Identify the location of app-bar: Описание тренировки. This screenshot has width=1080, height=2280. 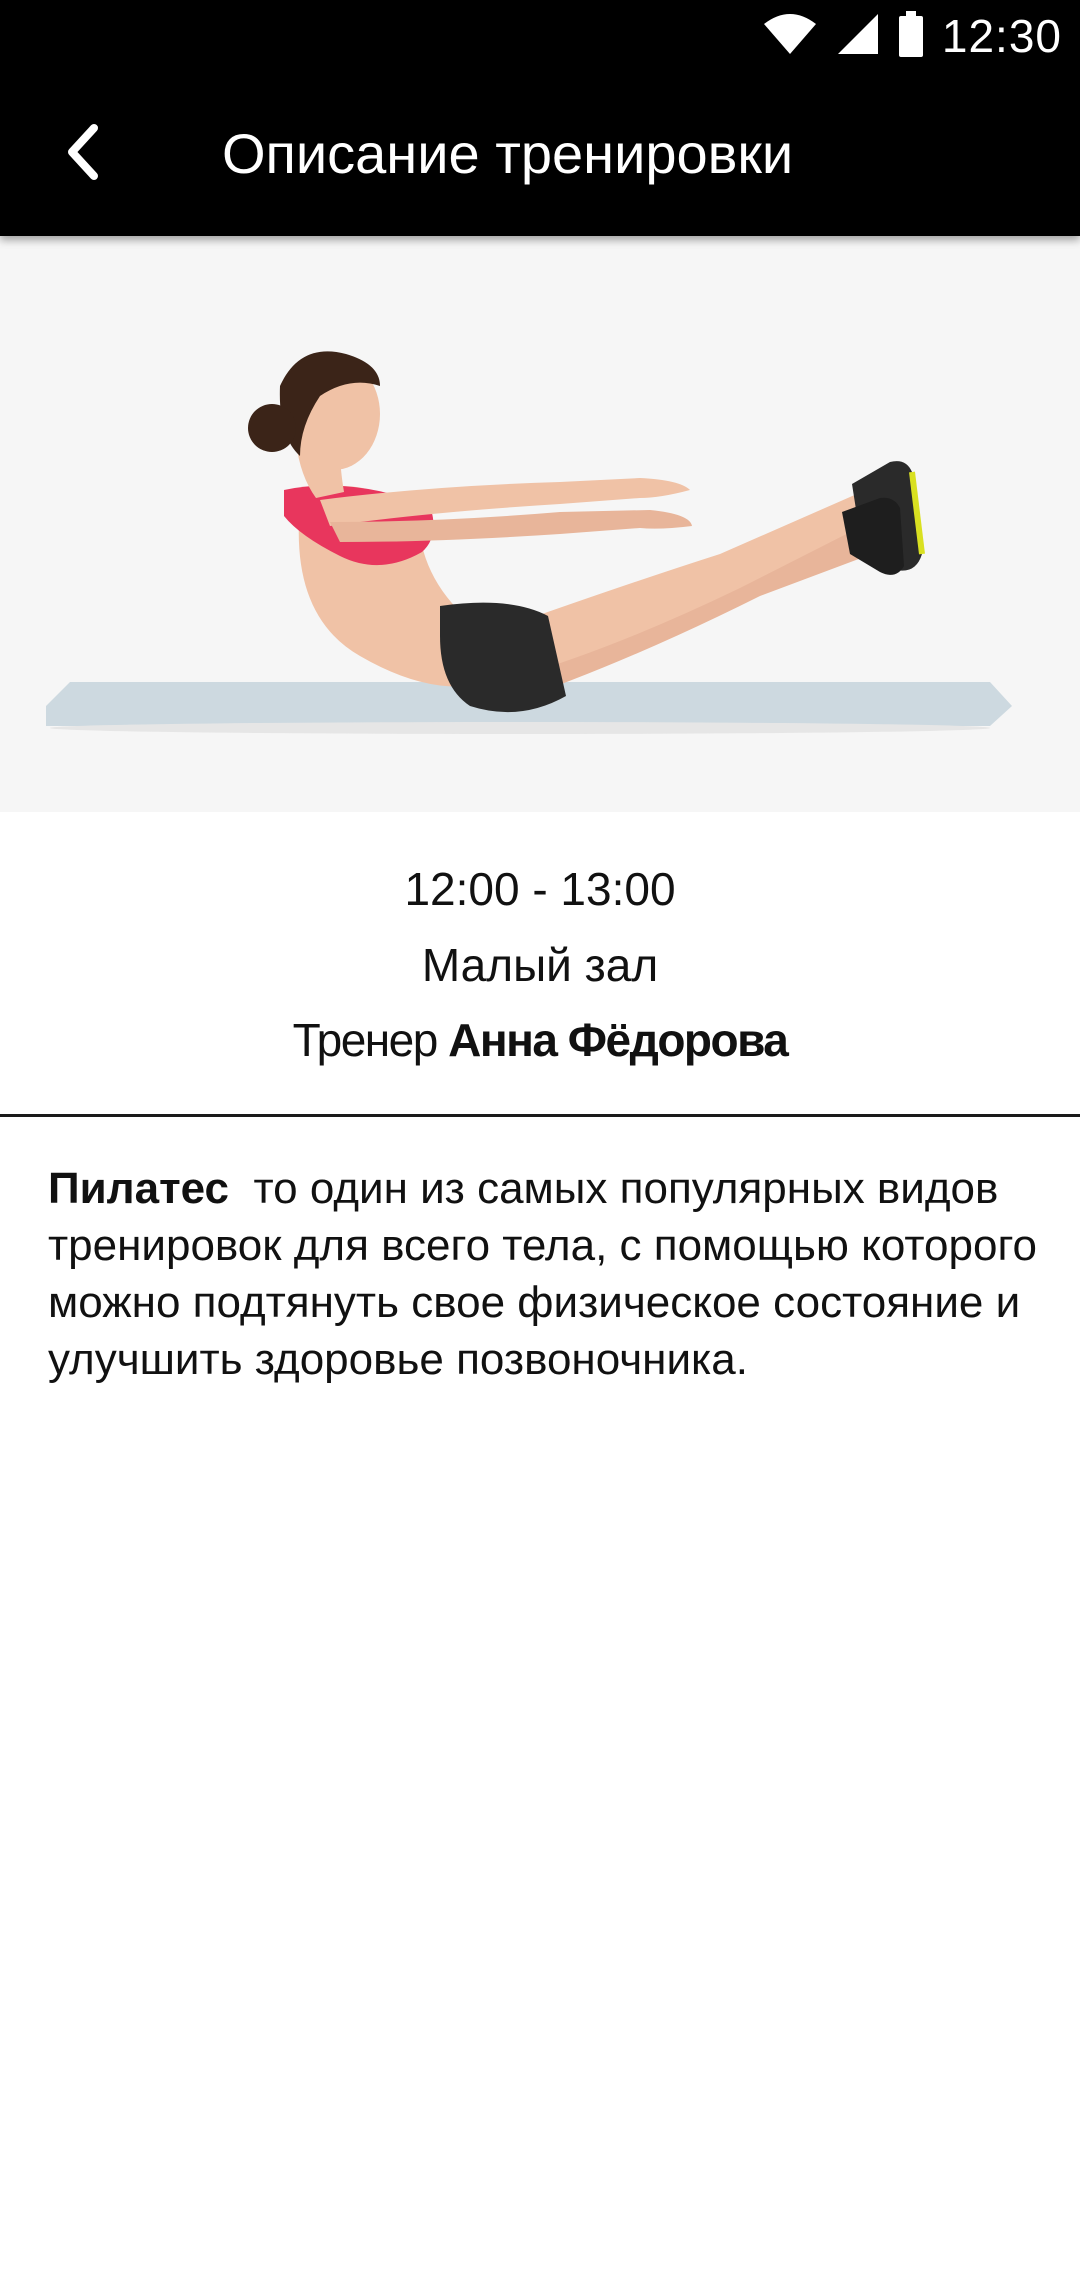
(540, 154).